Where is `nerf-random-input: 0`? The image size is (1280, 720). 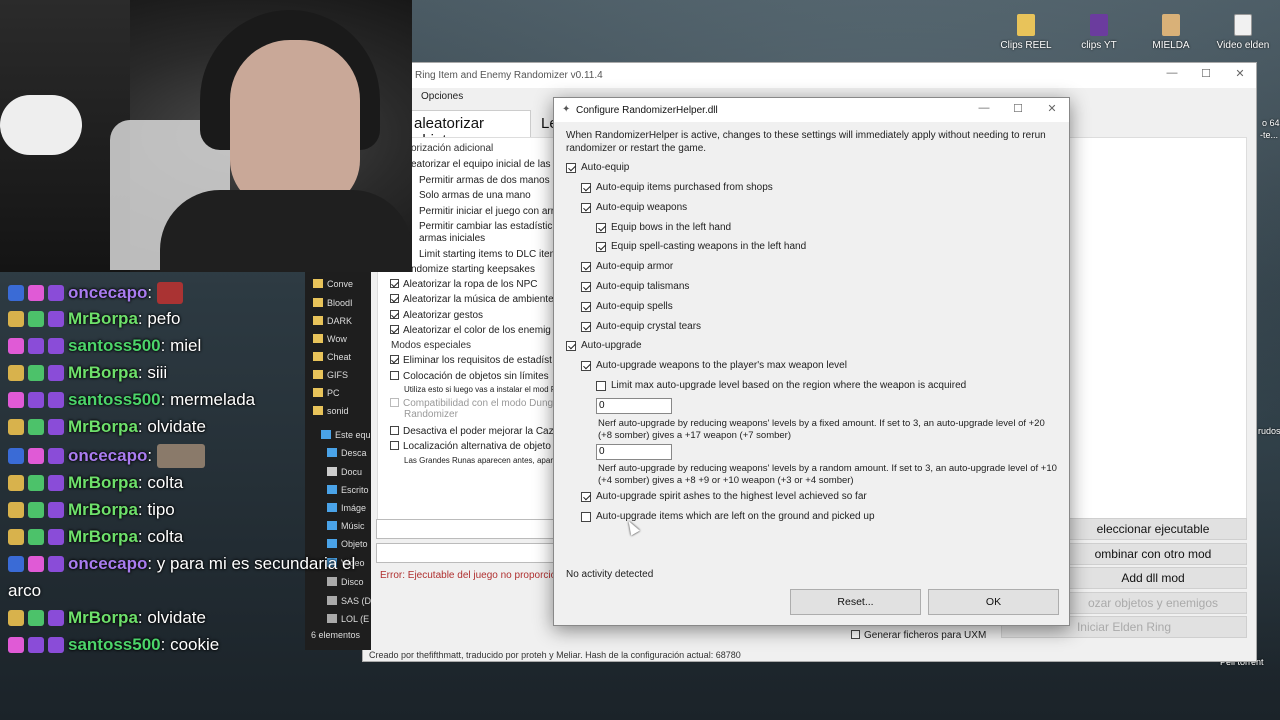
nerf-random-input: 0 is located at coordinates (634, 452).